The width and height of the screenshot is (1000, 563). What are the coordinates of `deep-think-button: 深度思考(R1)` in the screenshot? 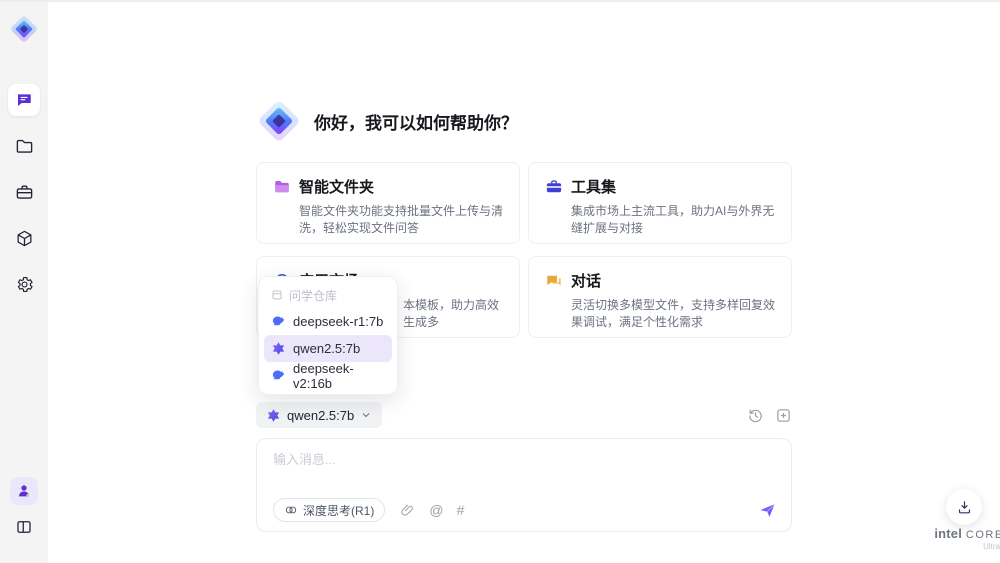 It's located at (329, 510).